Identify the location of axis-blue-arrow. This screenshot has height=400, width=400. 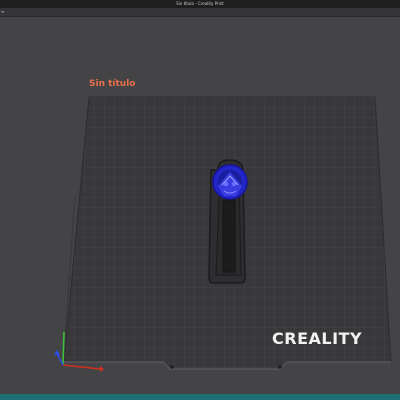
(57, 352).